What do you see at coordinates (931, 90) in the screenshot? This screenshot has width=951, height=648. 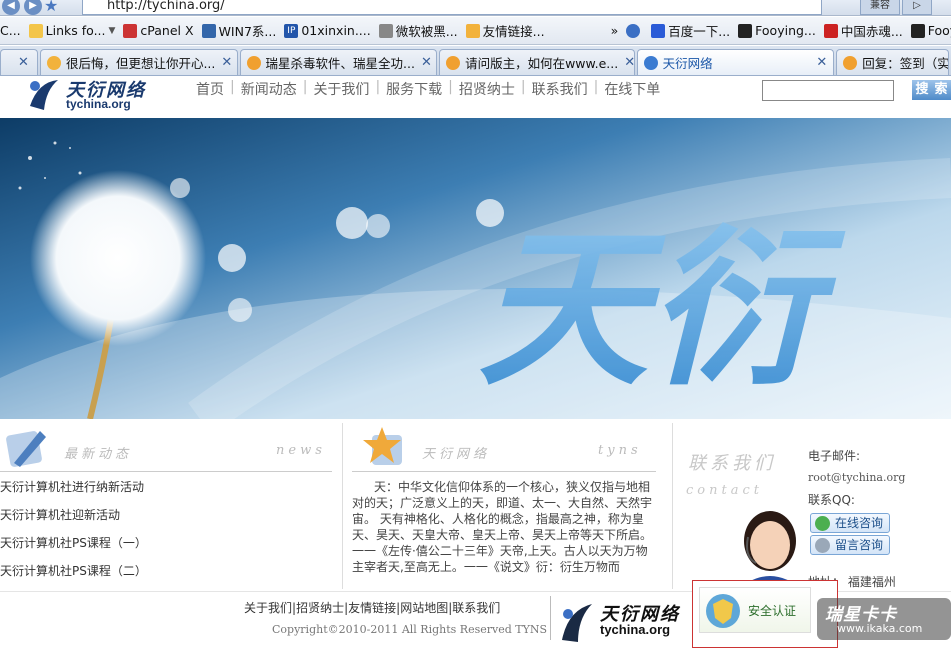 I see `search-button: 搜索` at bounding box center [931, 90].